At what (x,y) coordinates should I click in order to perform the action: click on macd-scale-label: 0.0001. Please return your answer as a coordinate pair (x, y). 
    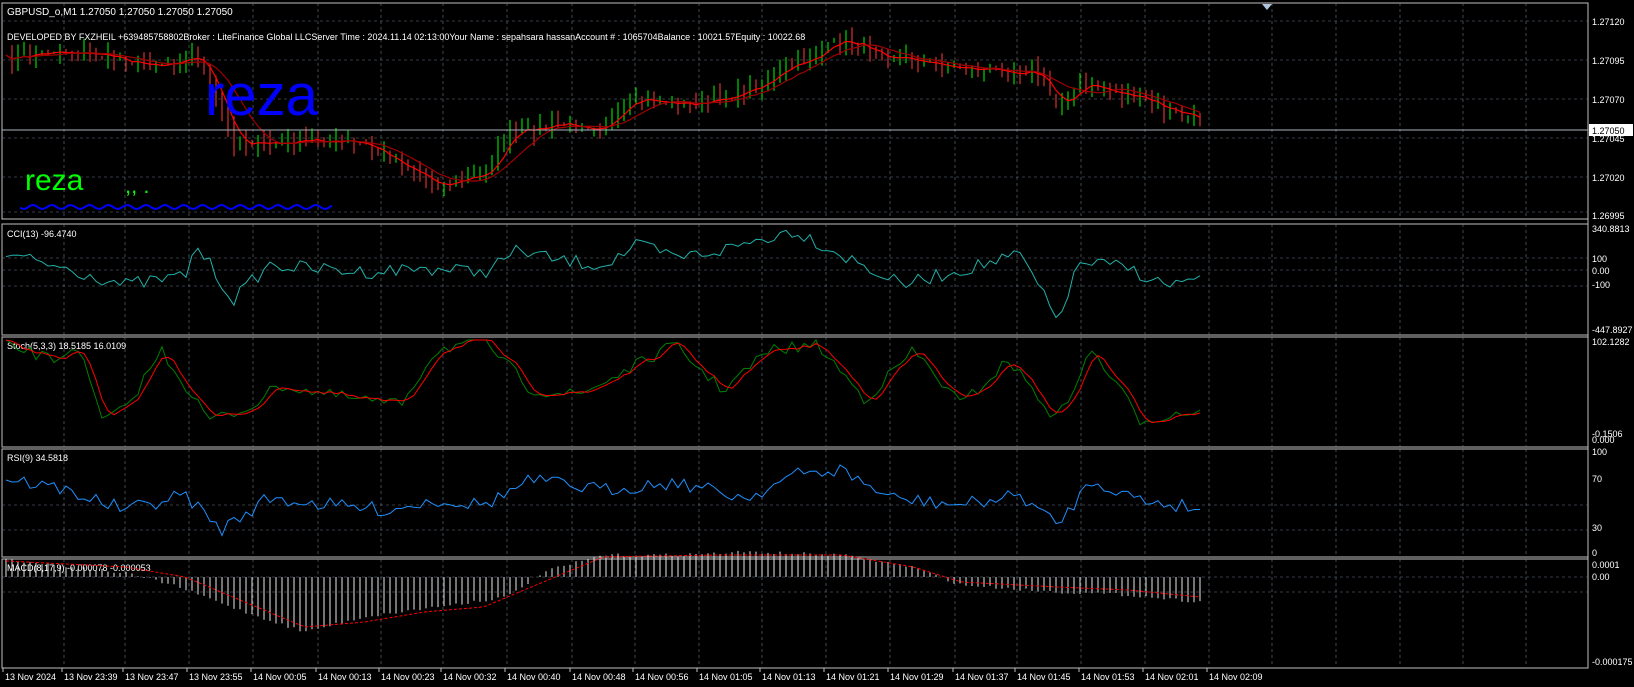
    Looking at the image, I should click on (1606, 565).